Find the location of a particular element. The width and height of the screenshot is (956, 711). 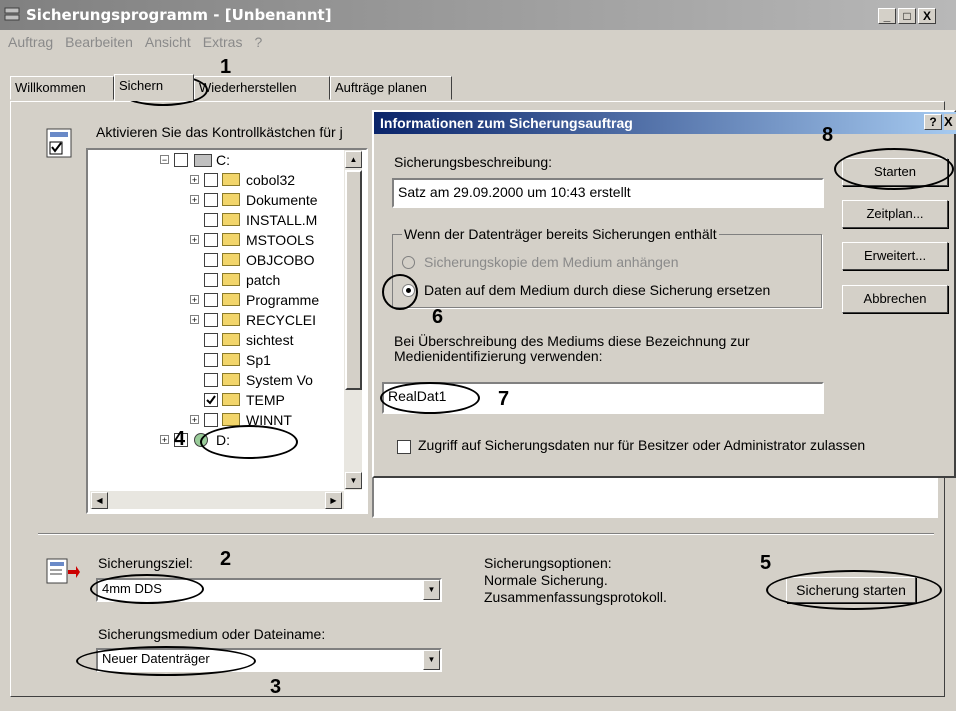

options-line2: Zusammenfassungsprotokoll. is located at coordinates (575, 597).